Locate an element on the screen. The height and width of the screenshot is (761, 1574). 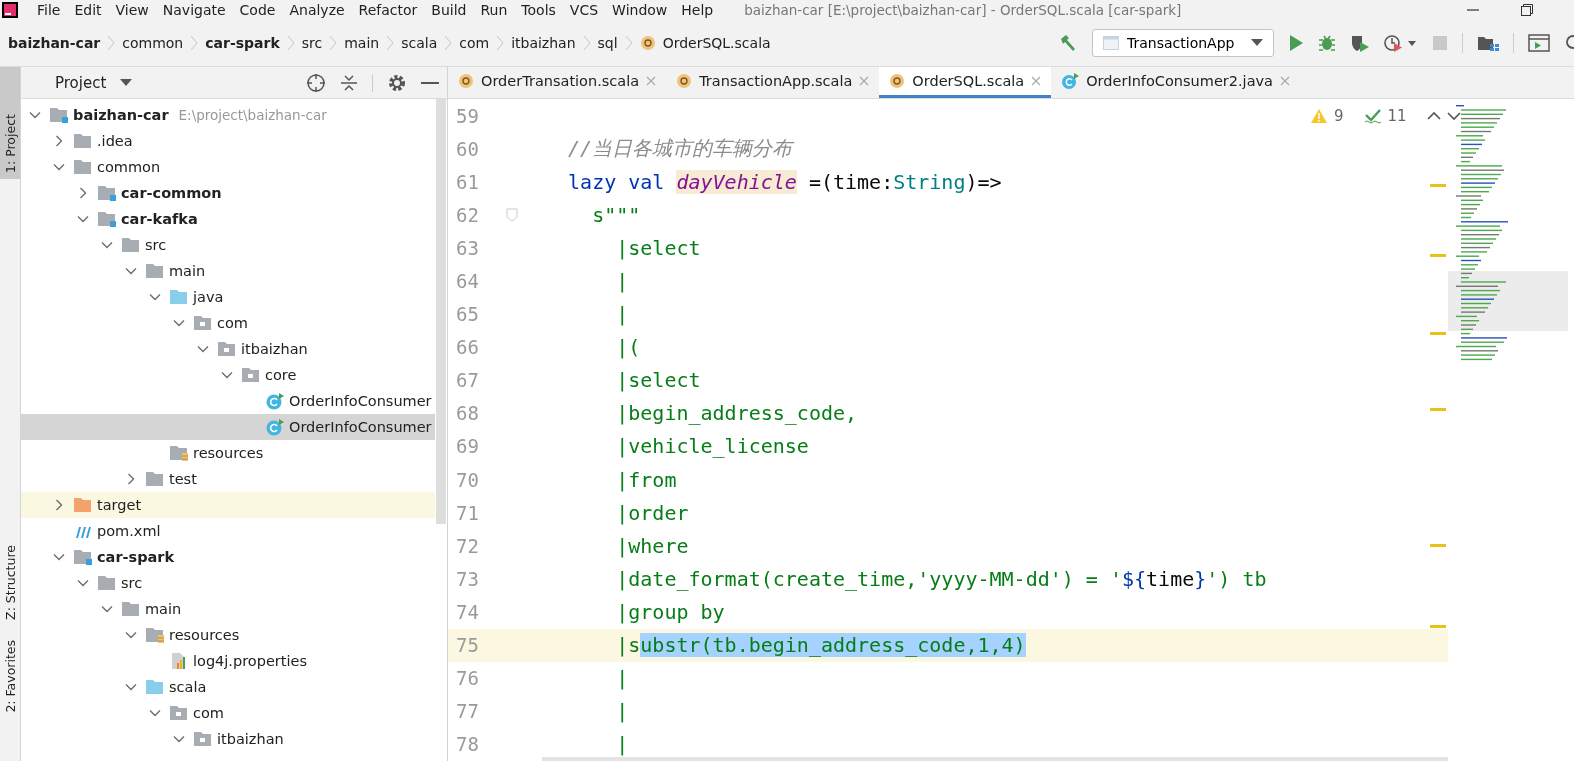
tool-window-tab: 1: Project is located at coordinates (10, 123).